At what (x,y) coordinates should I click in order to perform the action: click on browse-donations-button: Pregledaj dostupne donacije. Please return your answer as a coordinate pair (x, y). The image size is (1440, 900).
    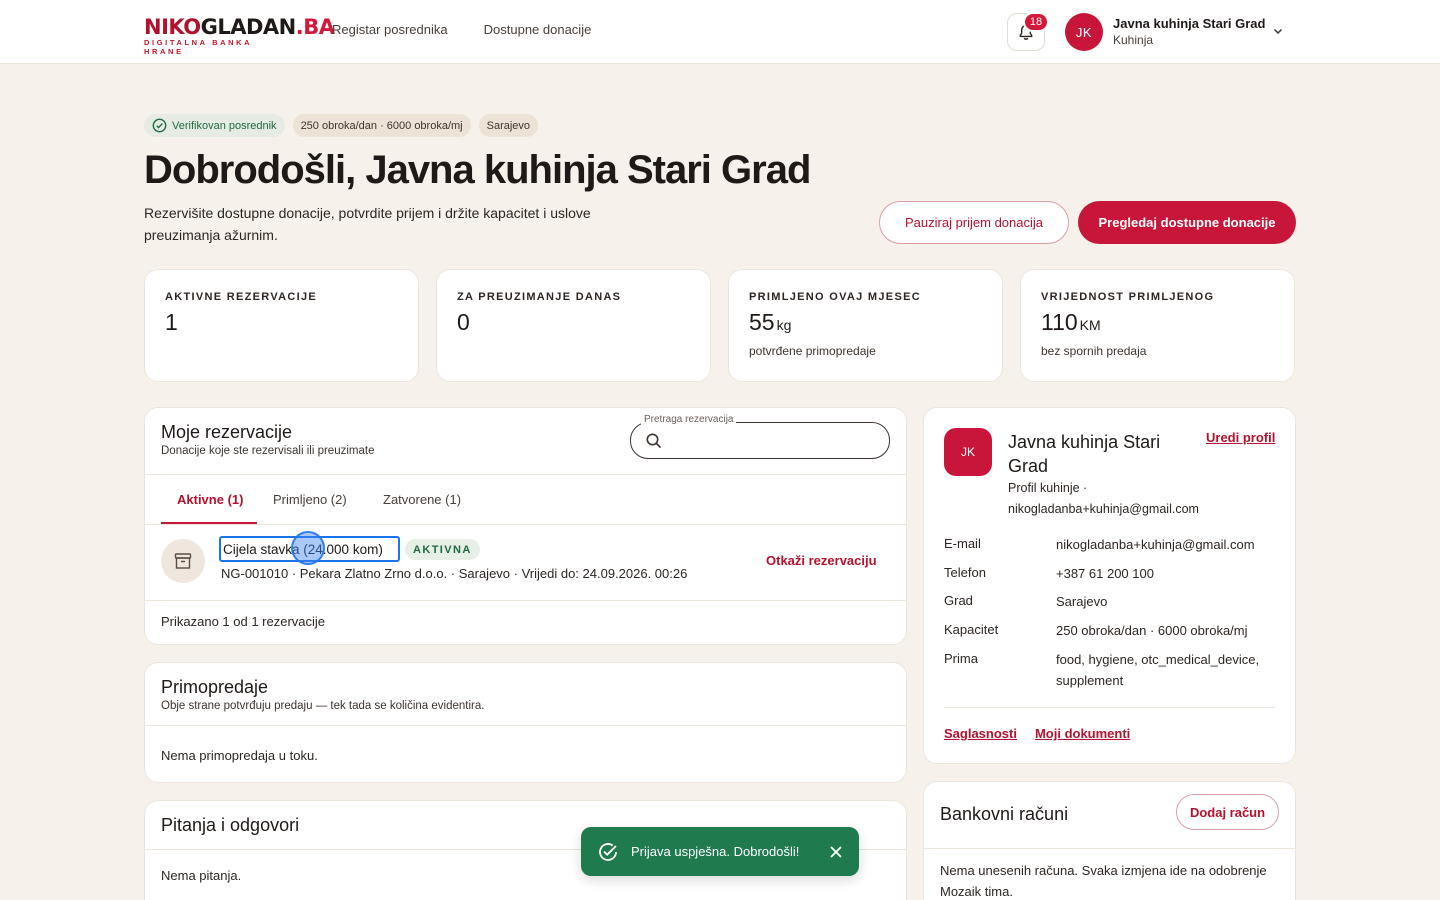
    Looking at the image, I should click on (1187, 222).